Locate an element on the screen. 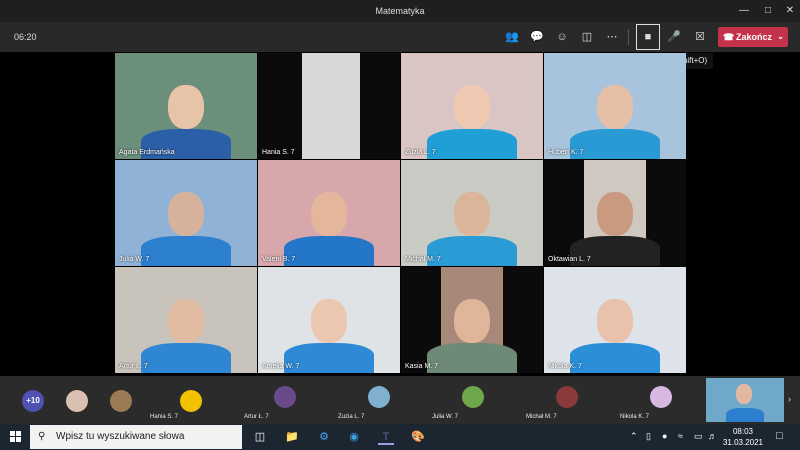  self-view-face is located at coordinates (744, 394).